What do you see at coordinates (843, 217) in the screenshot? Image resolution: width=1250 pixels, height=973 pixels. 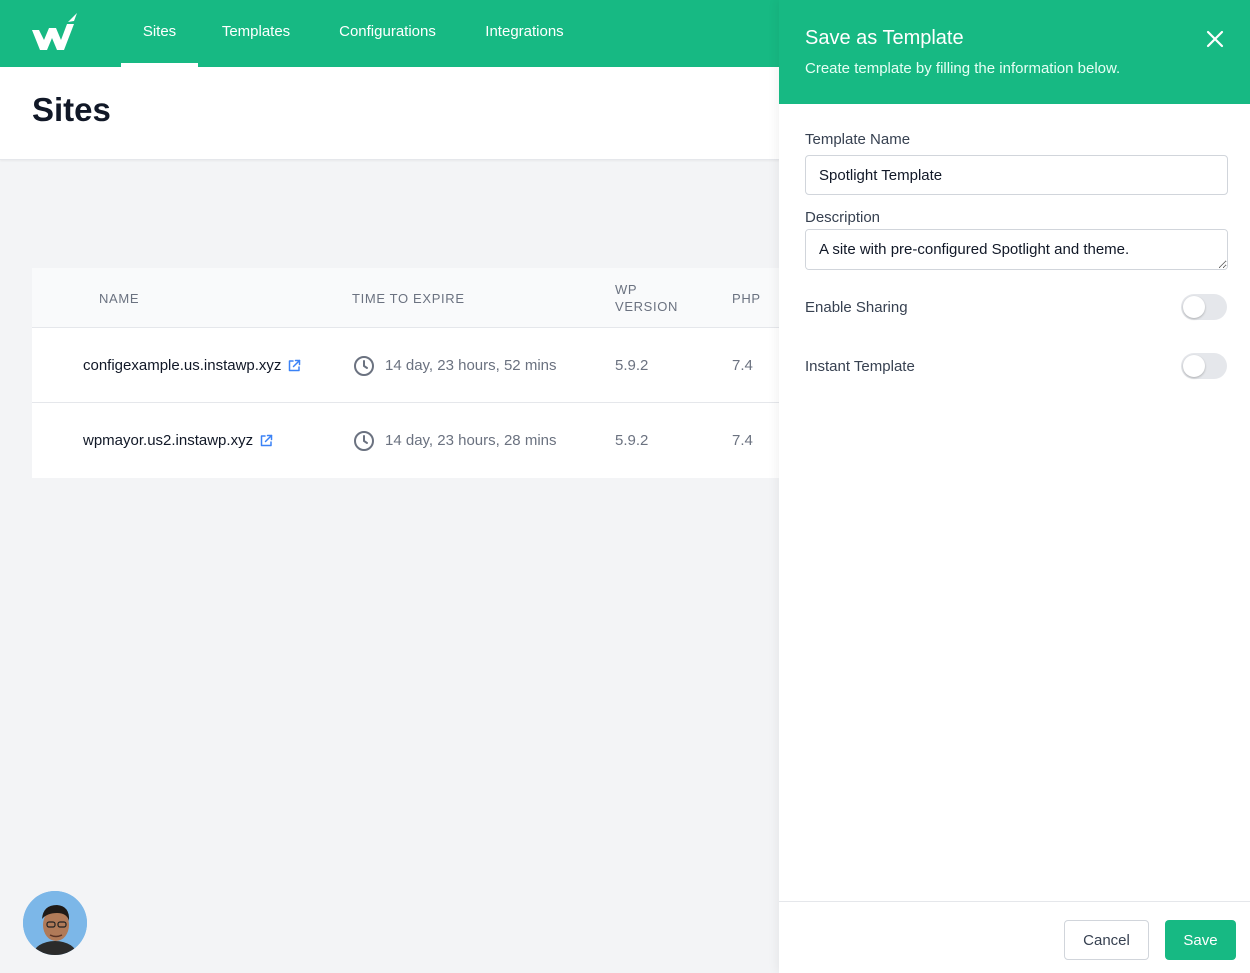 I see `description-label: Description` at bounding box center [843, 217].